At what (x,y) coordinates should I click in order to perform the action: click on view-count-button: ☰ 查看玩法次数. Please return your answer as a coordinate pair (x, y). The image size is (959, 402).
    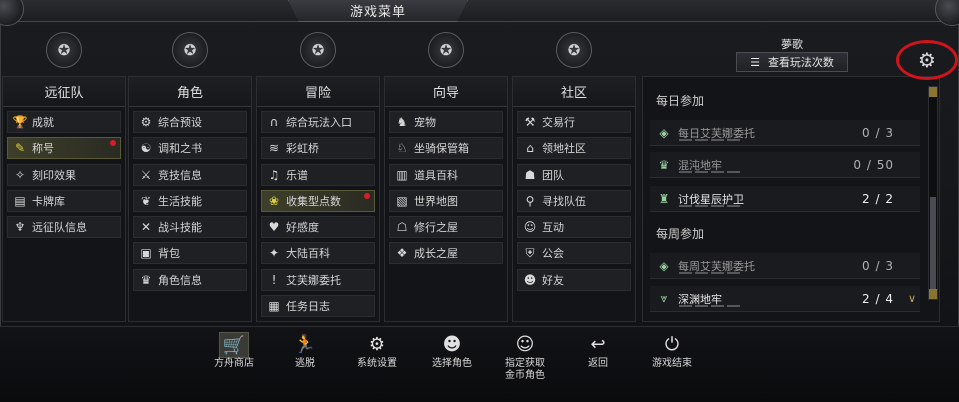
    Looking at the image, I should click on (792, 62).